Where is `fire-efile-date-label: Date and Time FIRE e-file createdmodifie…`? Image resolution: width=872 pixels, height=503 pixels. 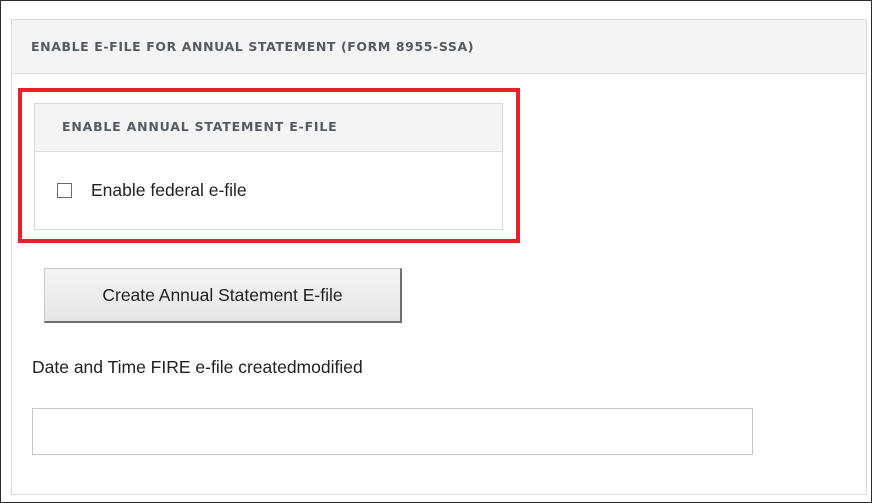 fire-efile-date-label: Date and Time FIRE e-file createdmodifie… is located at coordinates (197, 367).